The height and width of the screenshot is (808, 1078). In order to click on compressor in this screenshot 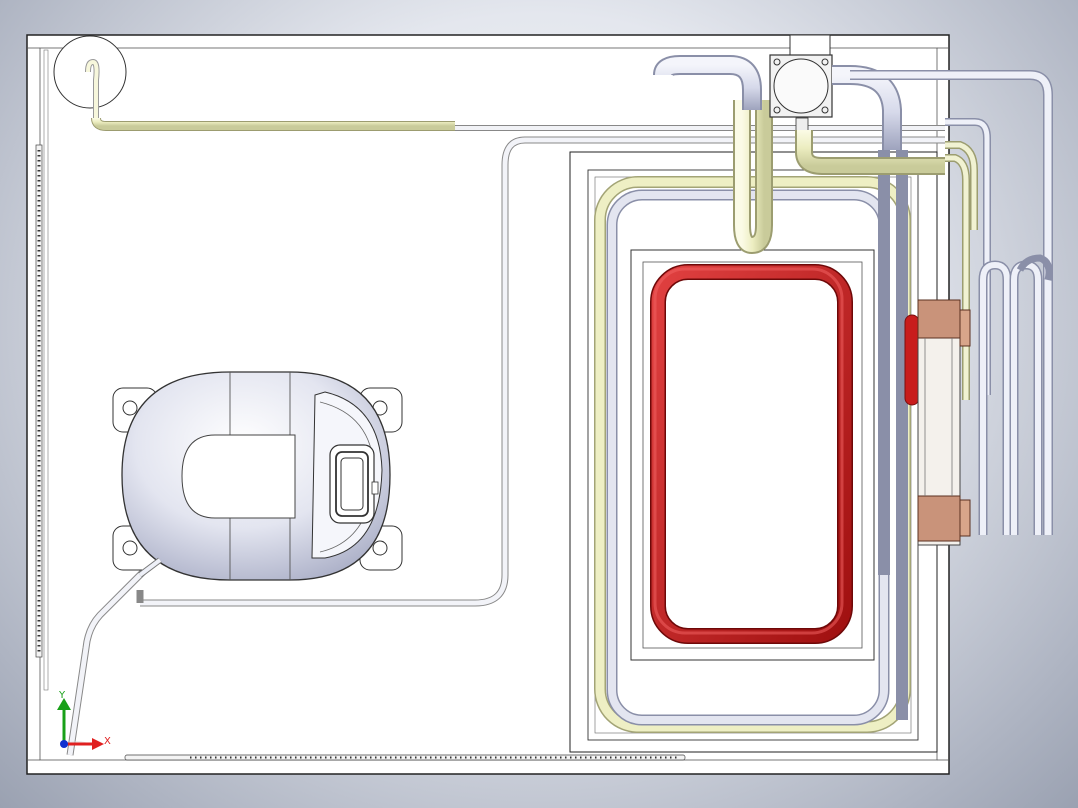, I will do `click(257, 476)`.